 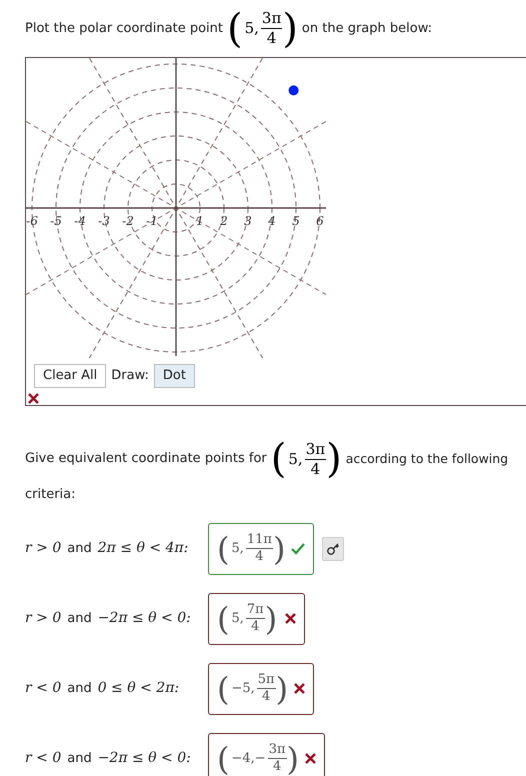 I want to click on tick-label: 6, so click(x=320, y=221).